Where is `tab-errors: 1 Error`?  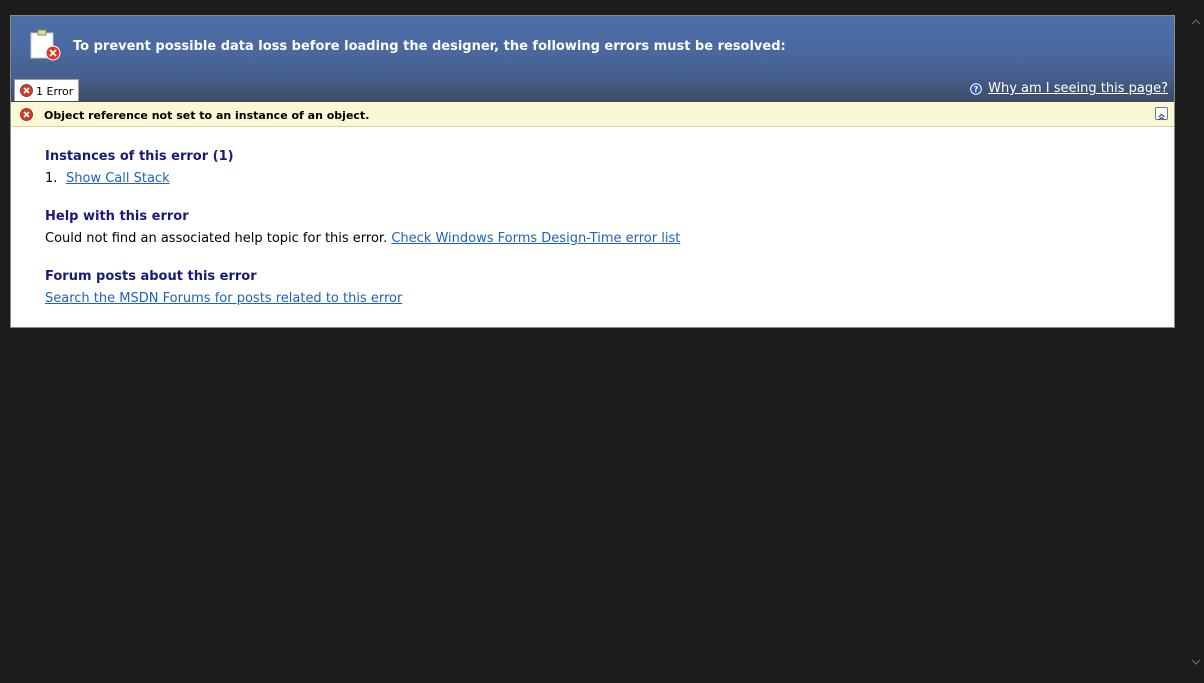 tab-errors: 1 Error is located at coordinates (47, 90).